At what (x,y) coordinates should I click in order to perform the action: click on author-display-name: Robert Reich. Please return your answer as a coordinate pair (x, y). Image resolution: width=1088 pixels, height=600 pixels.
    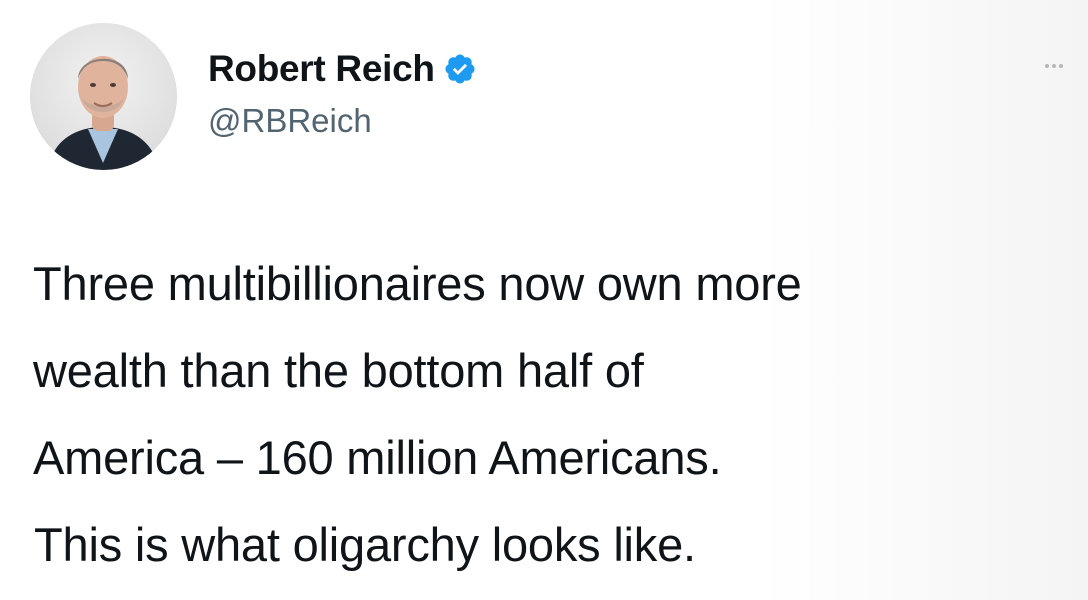
    Looking at the image, I should click on (321, 69).